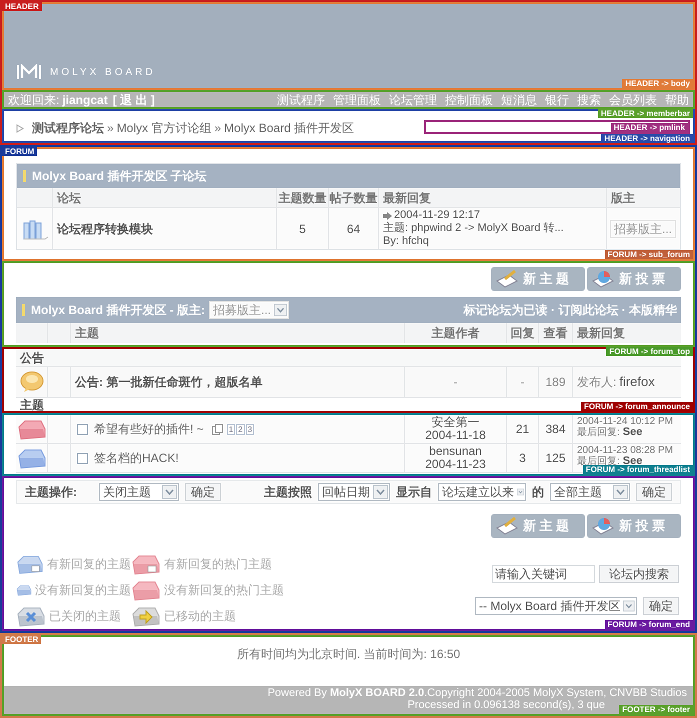 This screenshot has height=718, width=697. Describe the element at coordinates (555, 458) in the screenshot. I see `table-cell-text: 125` at that location.